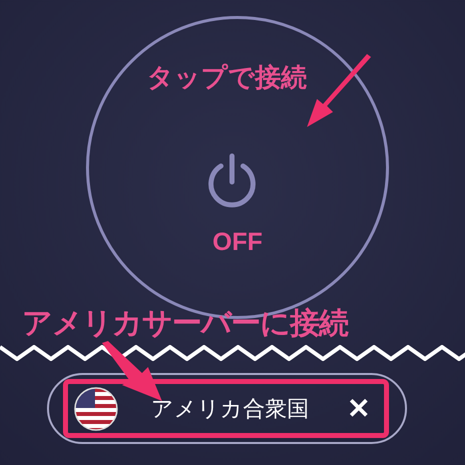  I want to click on server-name: アメリカ合衆国, so click(230, 410).